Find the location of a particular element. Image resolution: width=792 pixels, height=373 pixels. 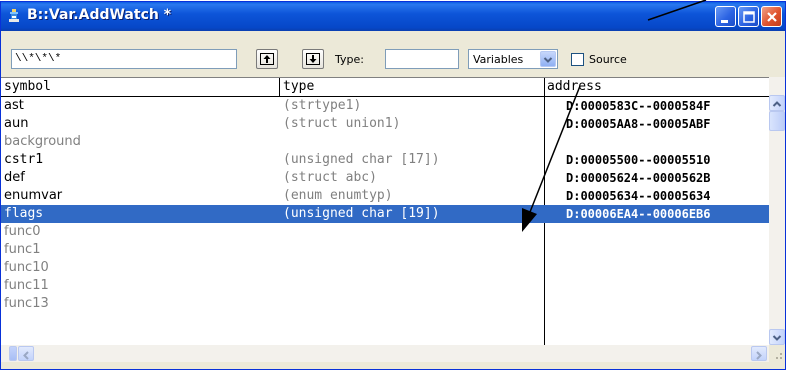

type-cell: (unsigned char [17]) is located at coordinates (361, 159).